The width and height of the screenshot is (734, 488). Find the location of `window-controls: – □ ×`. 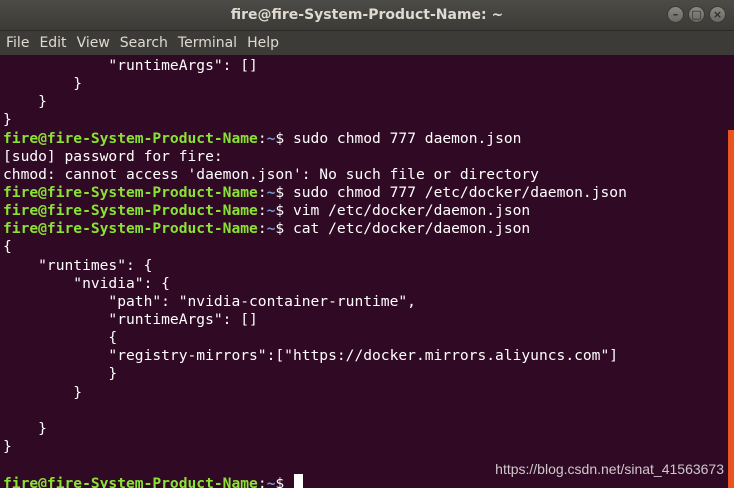

window-controls: – □ × is located at coordinates (696, 14).